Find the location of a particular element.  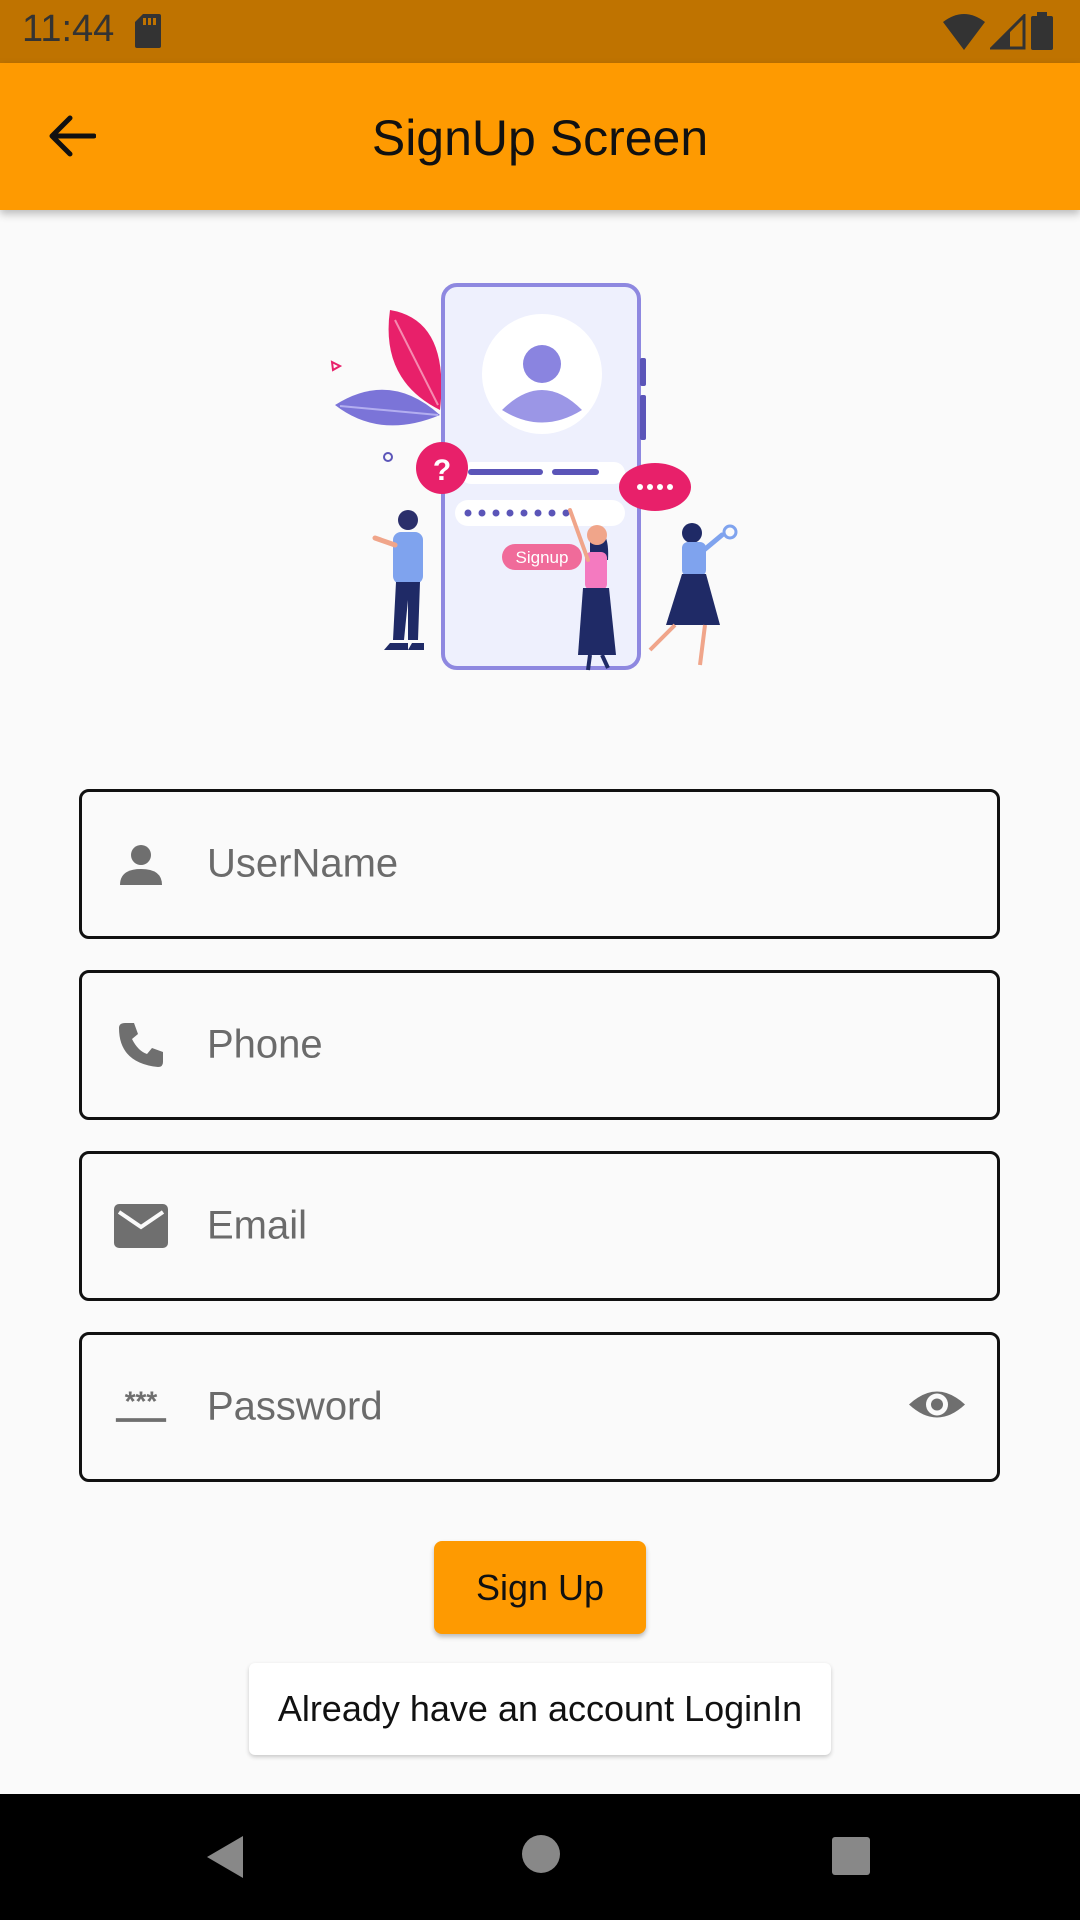

nav-home-icon is located at coordinates (541, 1856).